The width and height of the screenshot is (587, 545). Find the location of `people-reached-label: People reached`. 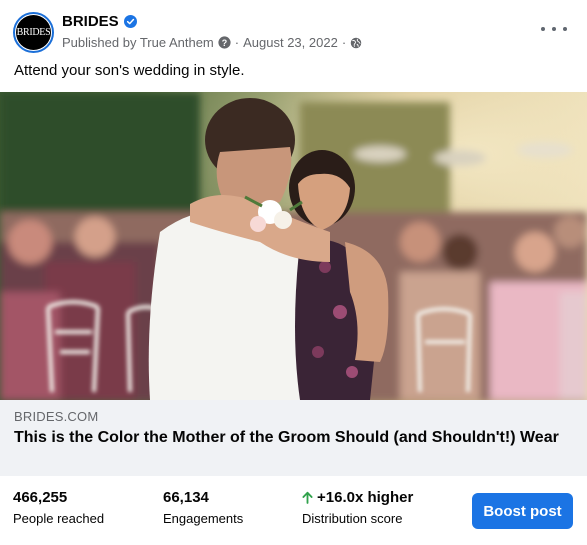

people-reached-label: People reached is located at coordinates (59, 518).